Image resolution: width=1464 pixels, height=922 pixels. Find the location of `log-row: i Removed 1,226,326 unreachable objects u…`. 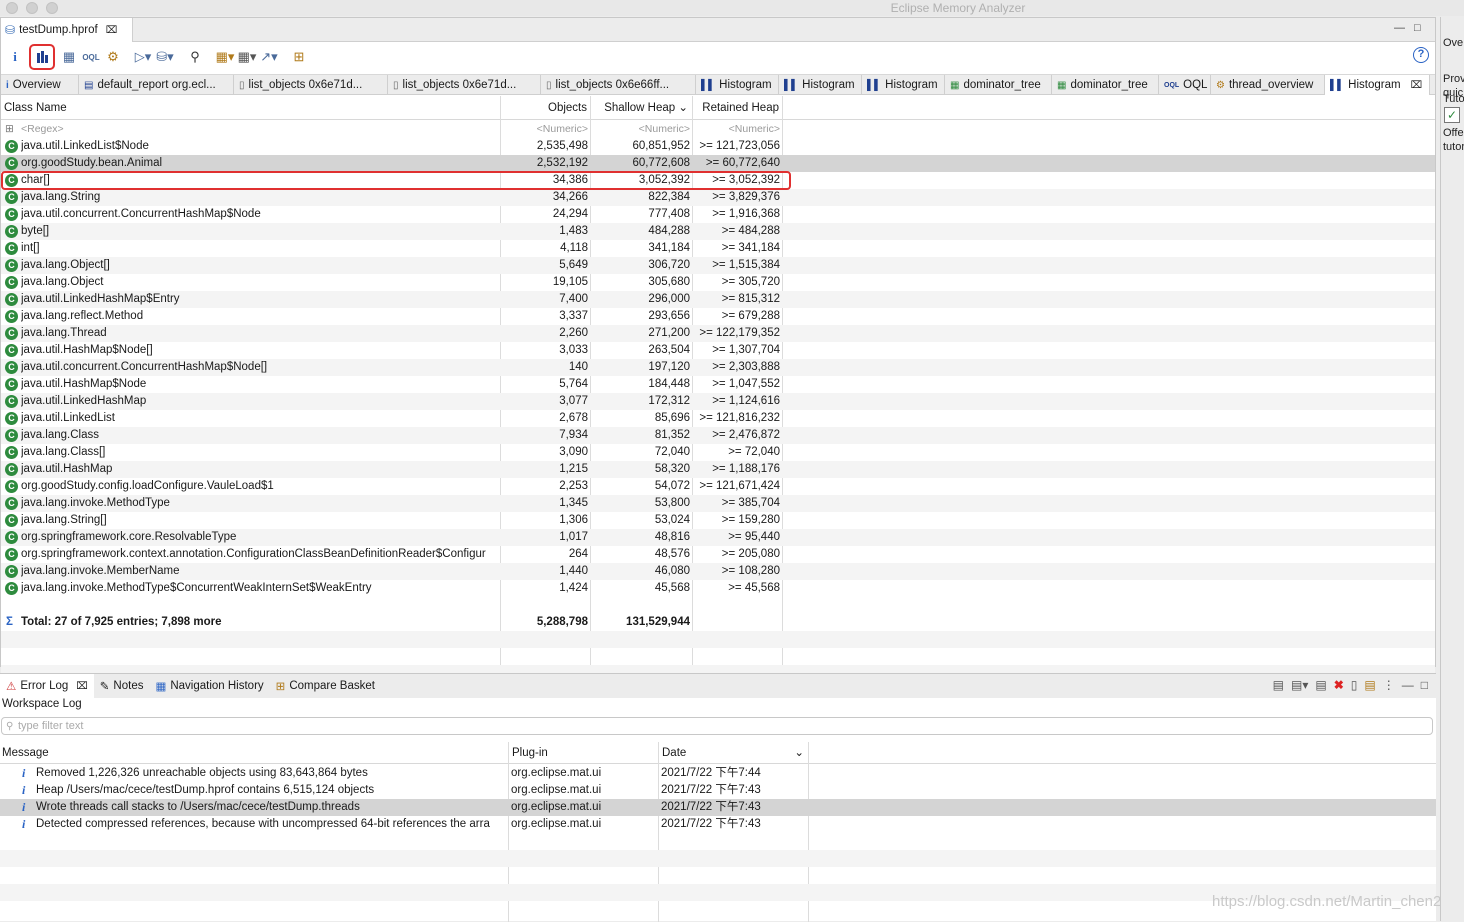

log-row: i Removed 1,226,326 unreachable objects u… is located at coordinates (718, 773).